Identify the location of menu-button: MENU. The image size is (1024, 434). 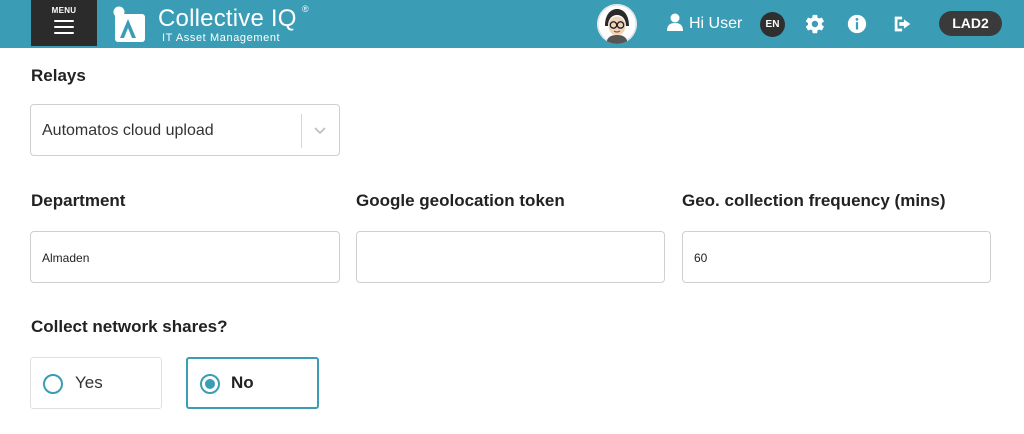
(64, 23).